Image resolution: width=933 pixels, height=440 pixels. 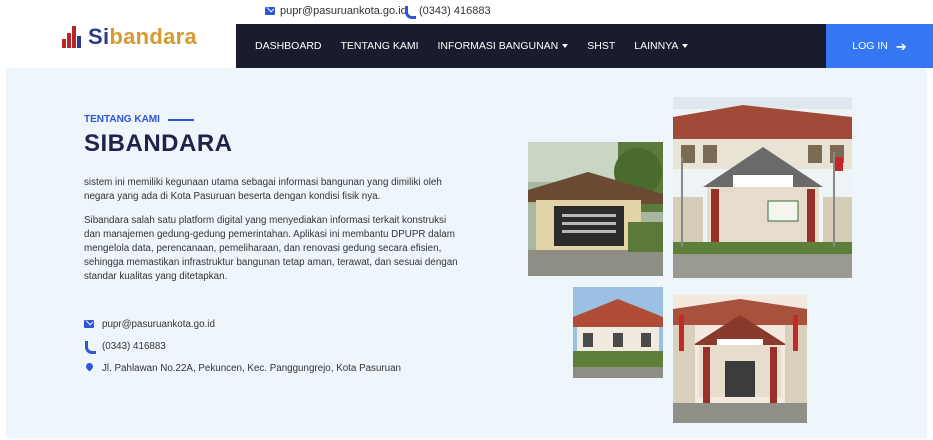 I want to click on arrow-right-icon: ➔, so click(x=901, y=46).